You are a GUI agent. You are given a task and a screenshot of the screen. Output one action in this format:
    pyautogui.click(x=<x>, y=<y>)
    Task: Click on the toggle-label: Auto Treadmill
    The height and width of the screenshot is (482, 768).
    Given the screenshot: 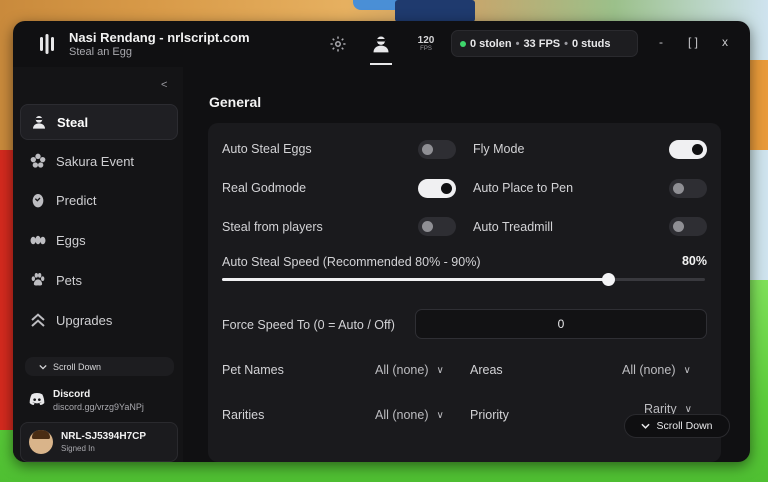 What is the action you would take?
    pyautogui.click(x=513, y=227)
    